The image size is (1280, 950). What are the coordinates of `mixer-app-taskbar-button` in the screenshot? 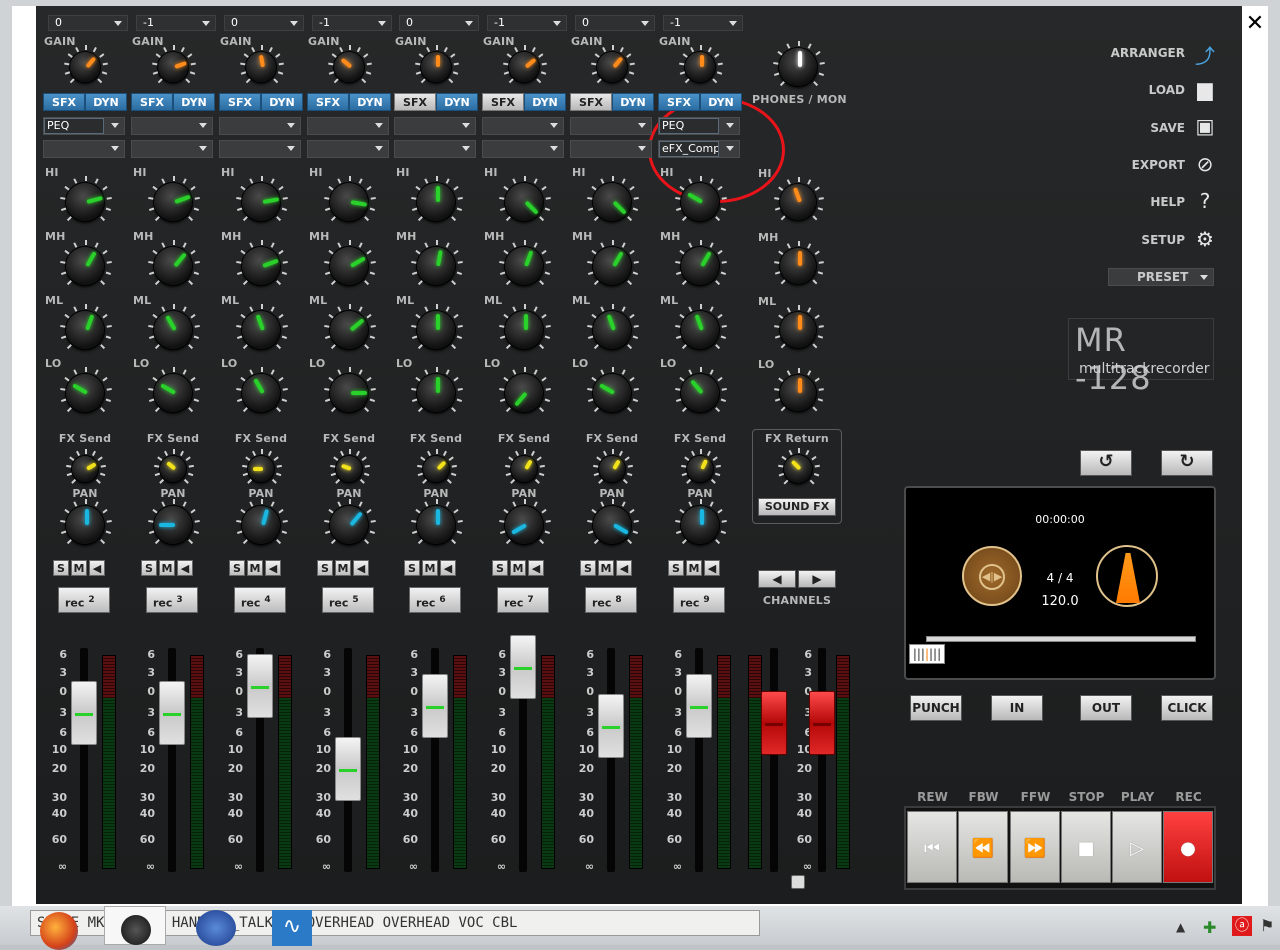 It's located at (135, 925).